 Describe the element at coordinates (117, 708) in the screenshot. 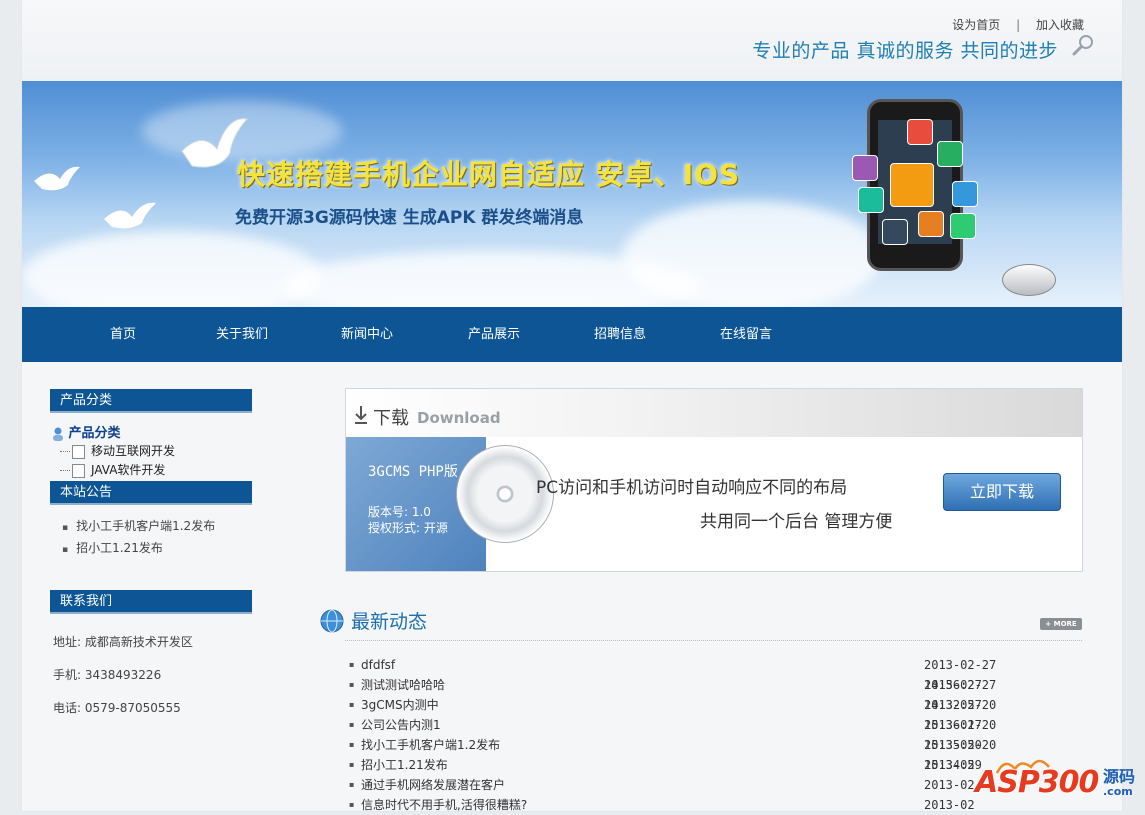

I see `contact-phone: 电话: 0579-87050555` at that location.